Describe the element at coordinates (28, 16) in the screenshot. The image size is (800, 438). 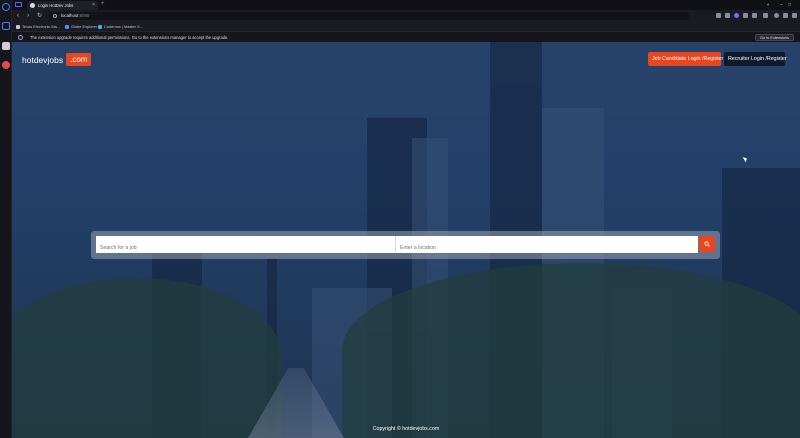
I see `forward-icon: ›` at that location.